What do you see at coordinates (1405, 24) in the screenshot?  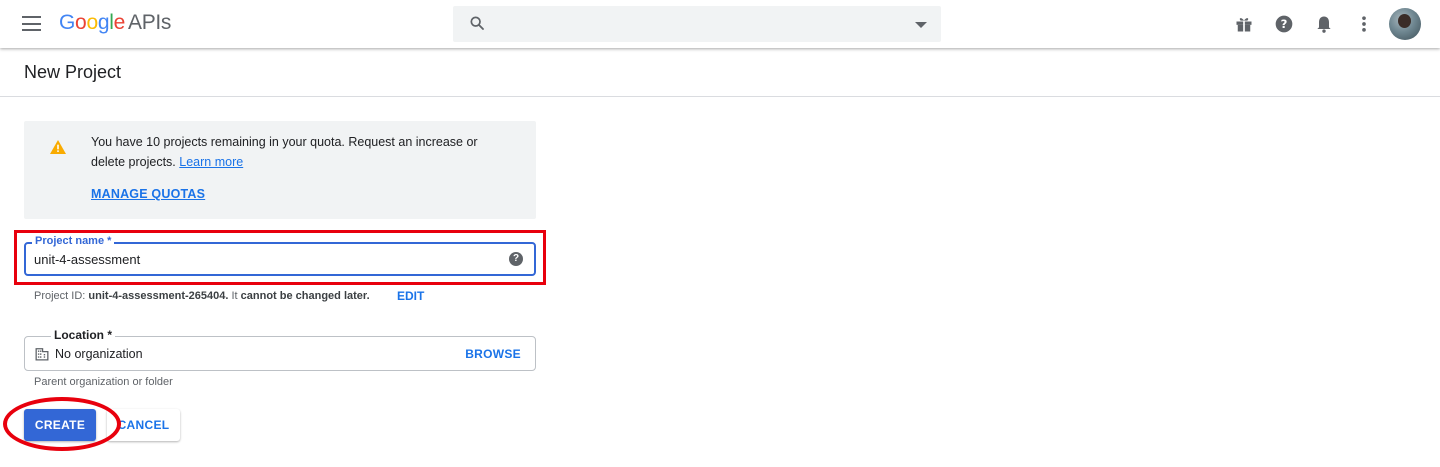 I see `account-avatar` at bounding box center [1405, 24].